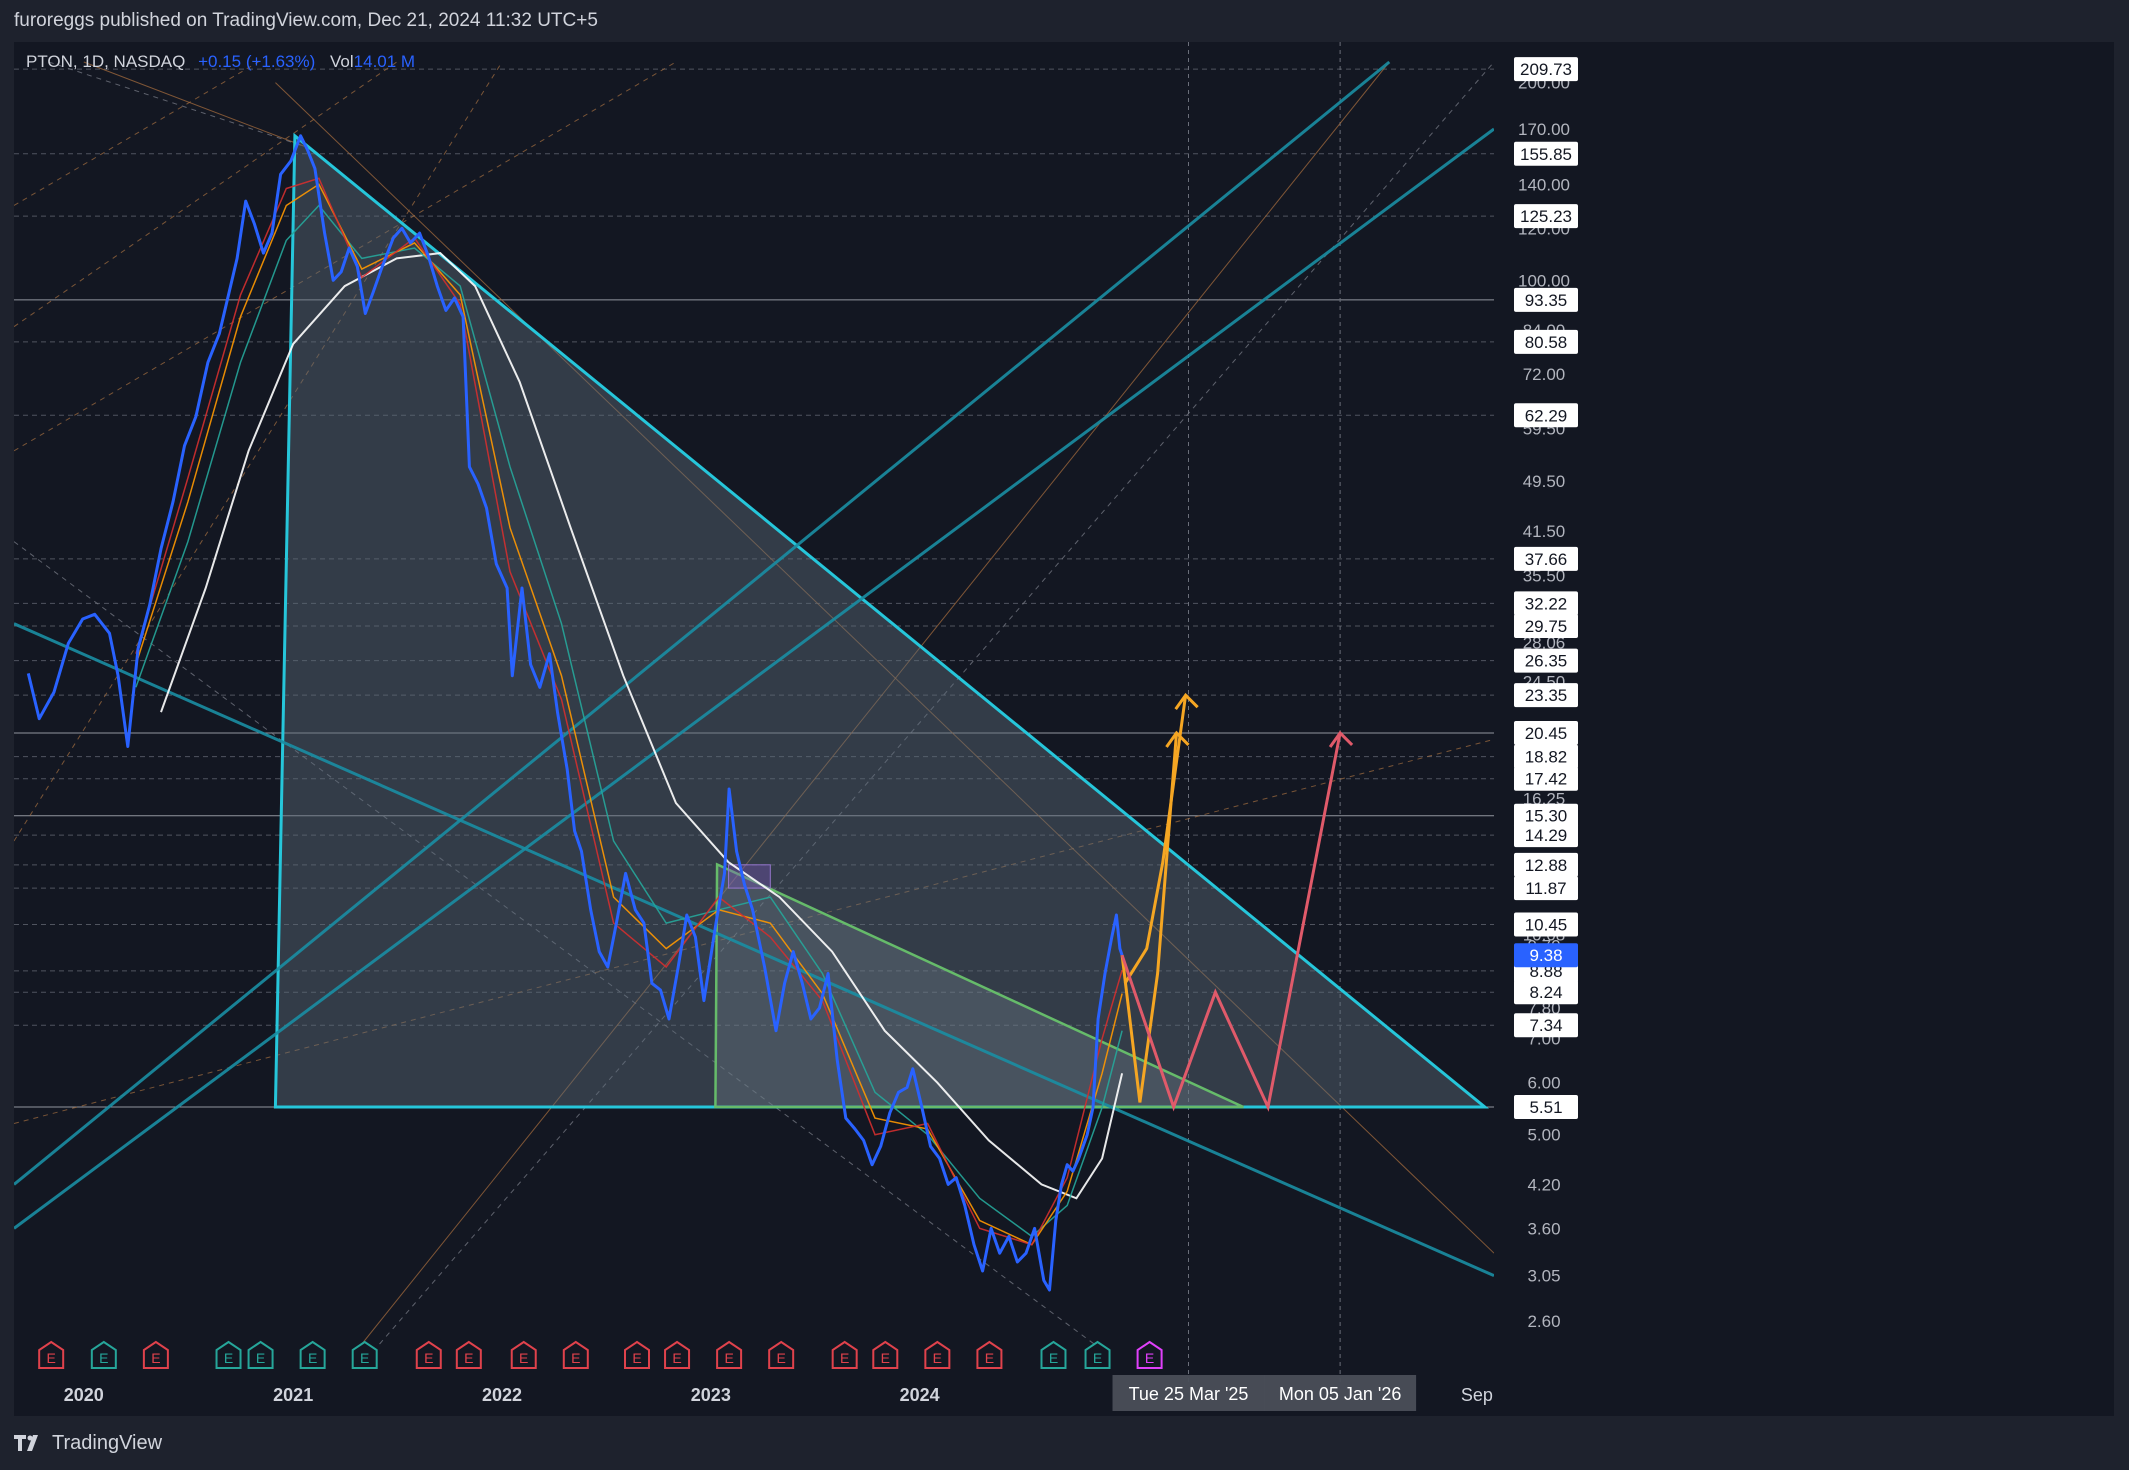 Image resolution: width=2129 pixels, height=1470 pixels. I want to click on level-label: 29.75, so click(1546, 626).